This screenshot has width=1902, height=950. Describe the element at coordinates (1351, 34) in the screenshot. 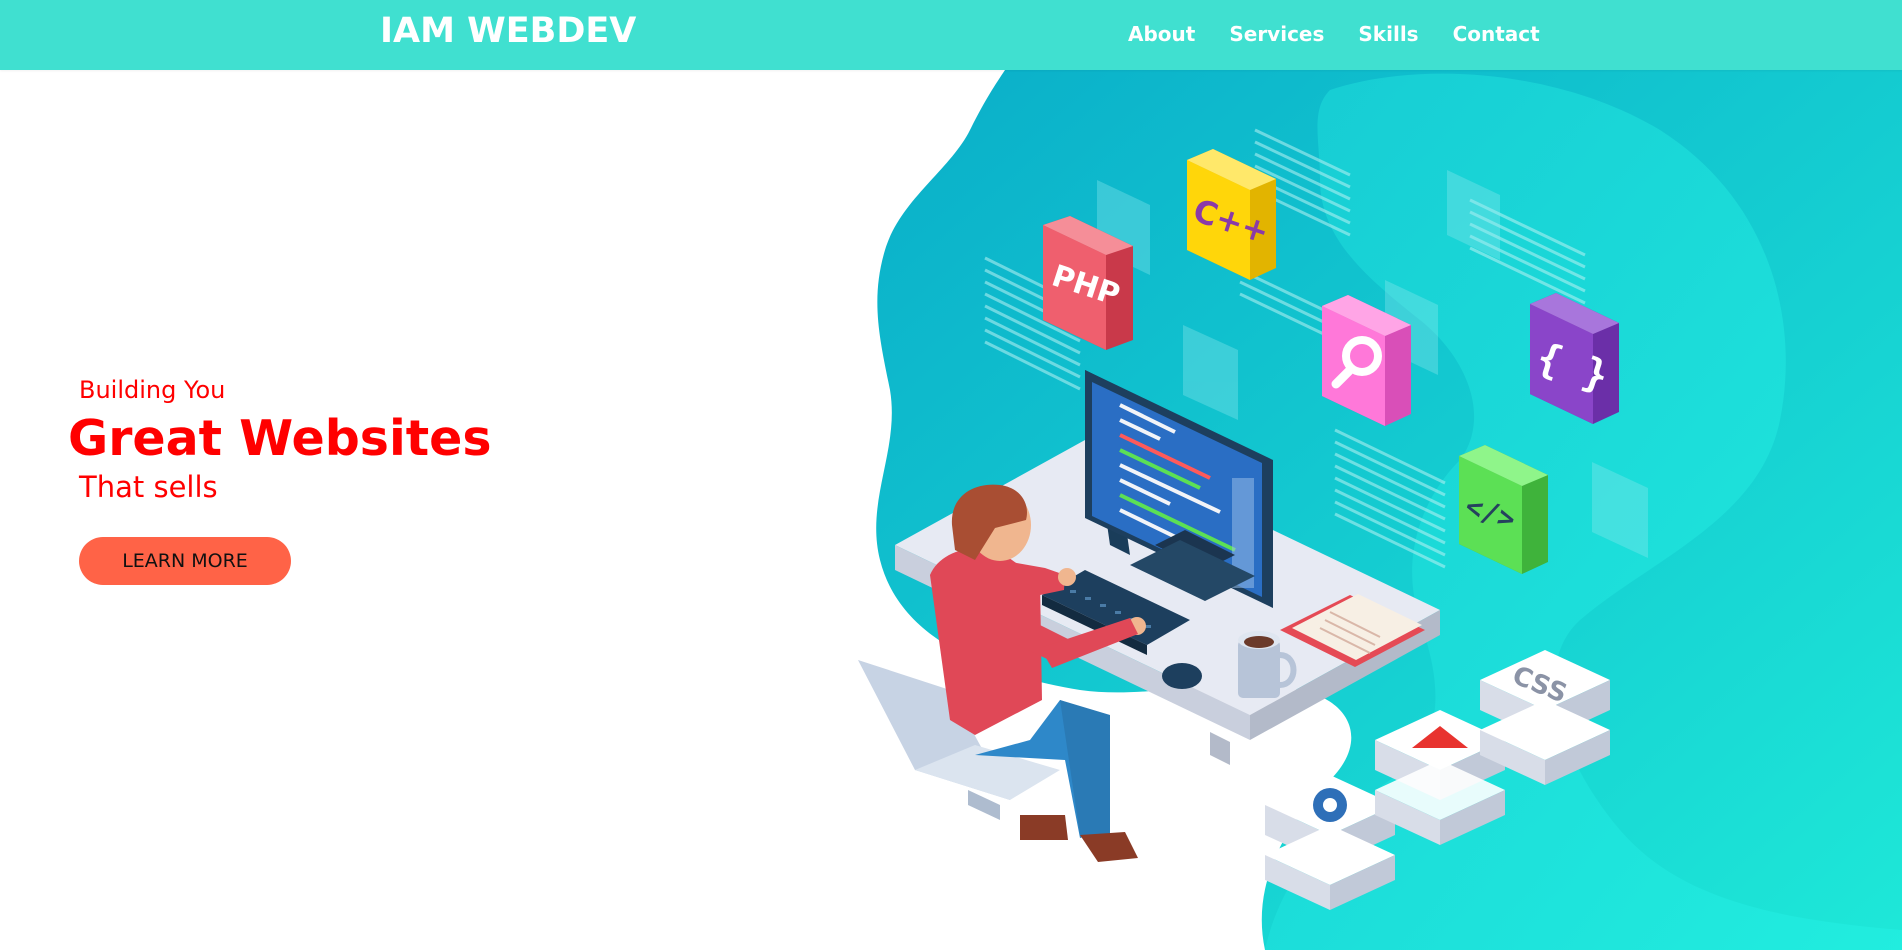

I see `main-nav: About Services Skills Contact` at that location.